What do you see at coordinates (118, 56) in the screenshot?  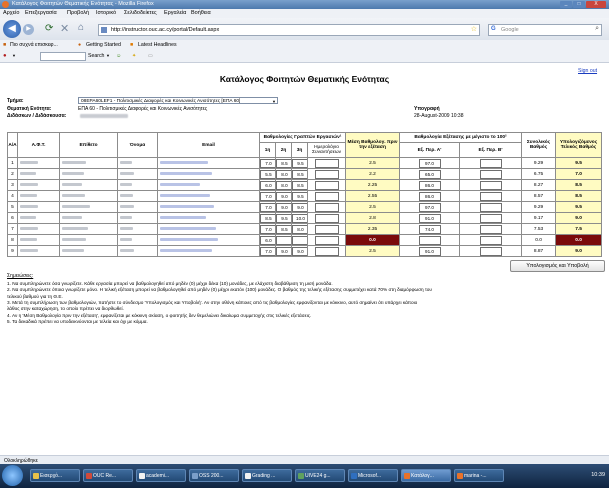 I see `addon-smiley-icon: ☺` at bounding box center [118, 56].